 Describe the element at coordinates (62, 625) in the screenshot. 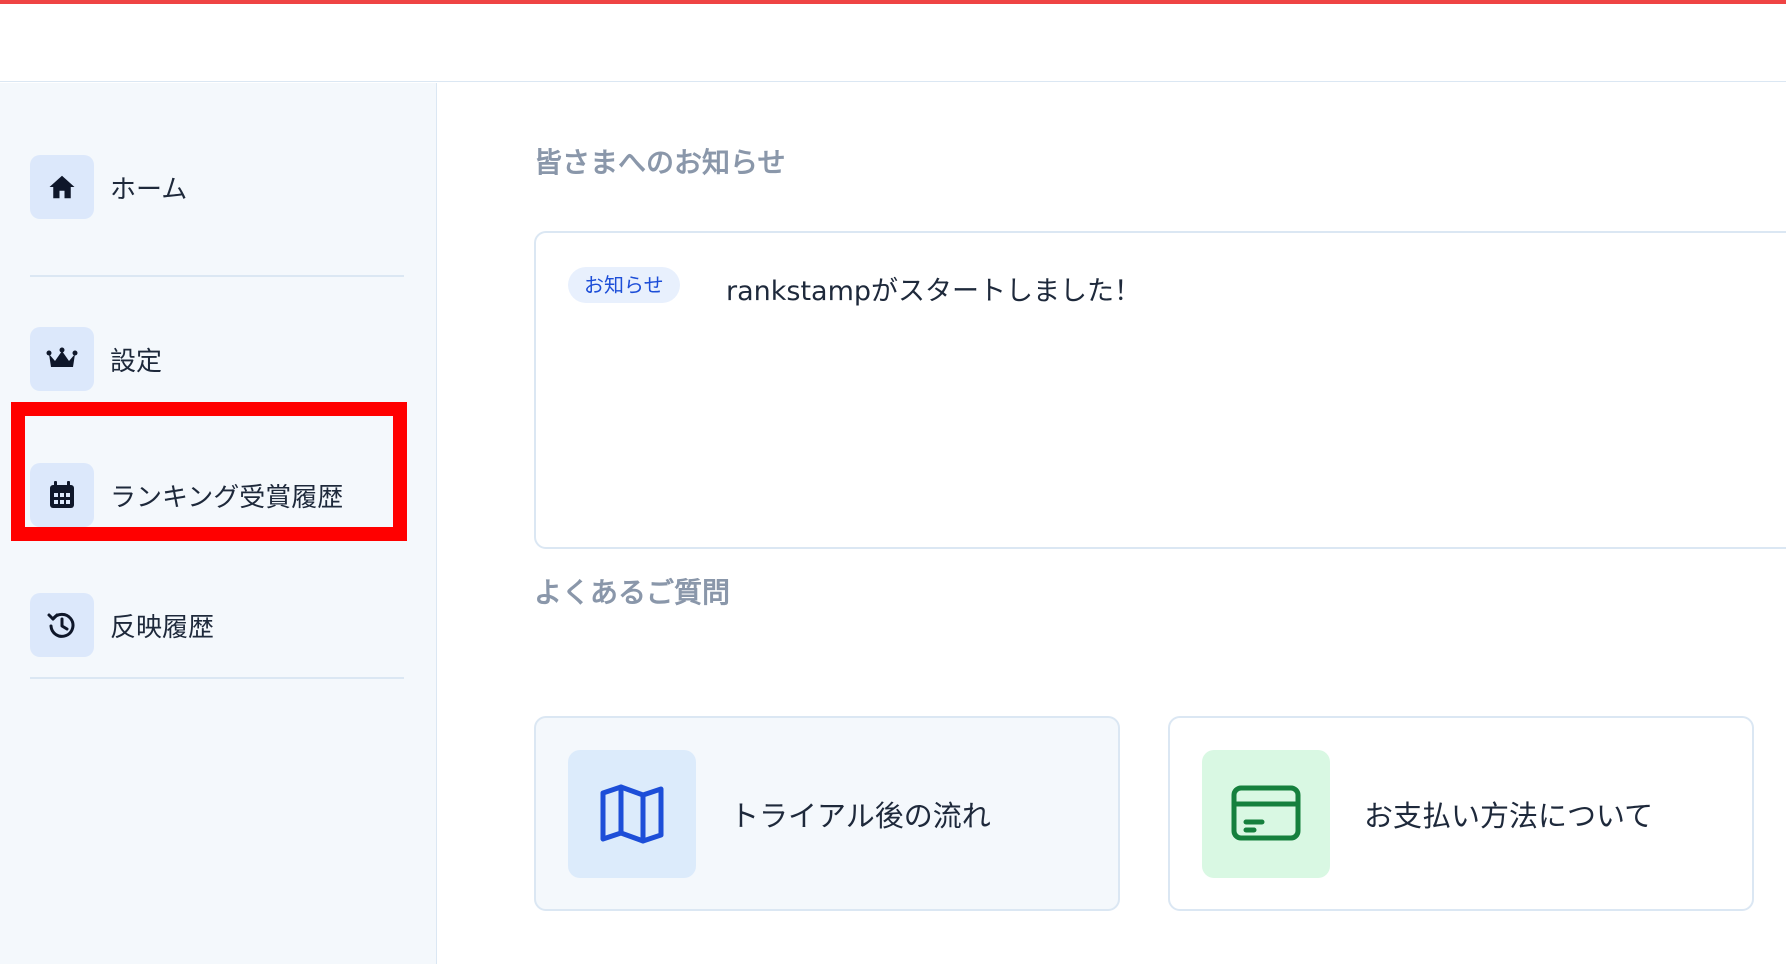

I see `history-icon` at that location.